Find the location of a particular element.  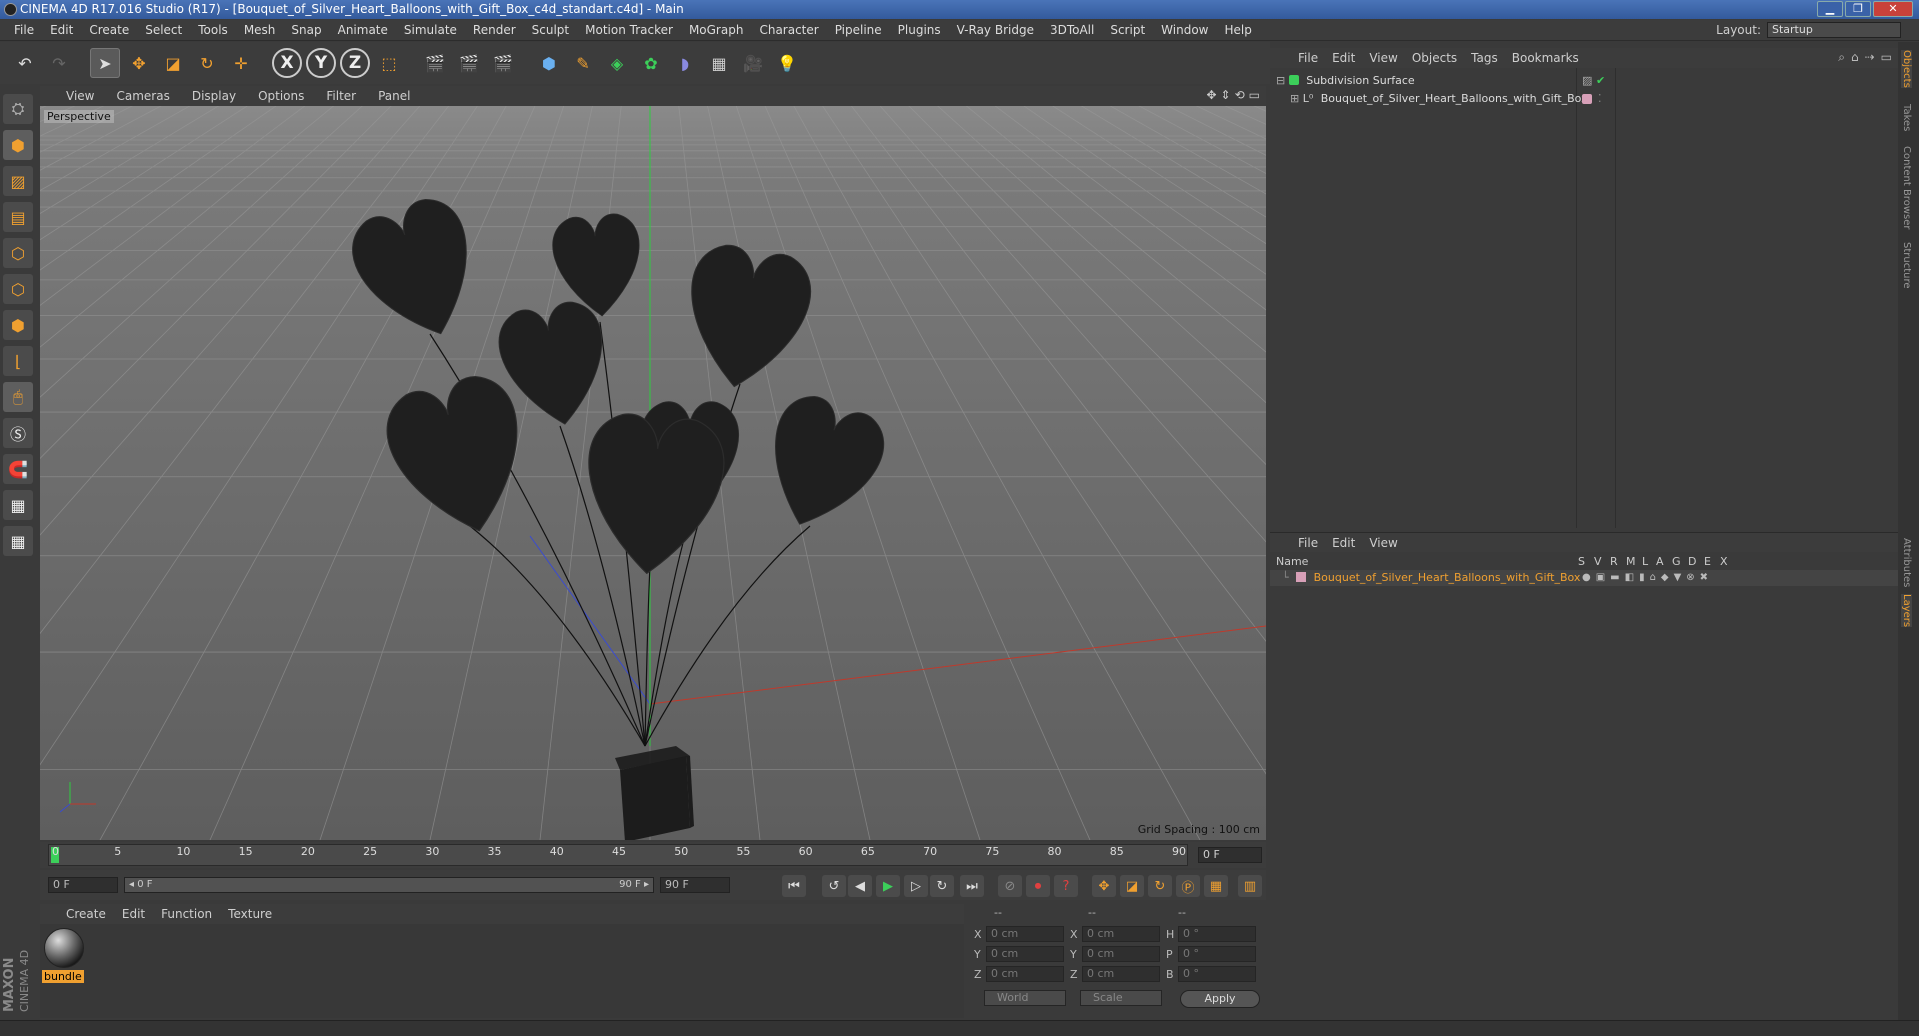

edges-mode-icon: ⬡ is located at coordinates (18, 289).